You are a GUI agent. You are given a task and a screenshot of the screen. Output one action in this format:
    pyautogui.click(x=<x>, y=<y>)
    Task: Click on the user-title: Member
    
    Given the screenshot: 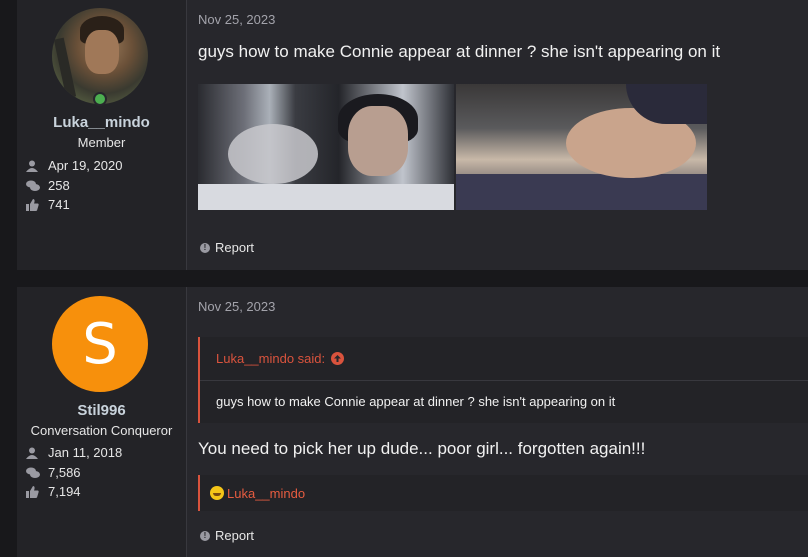 What is the action you would take?
    pyautogui.click(x=101, y=142)
    